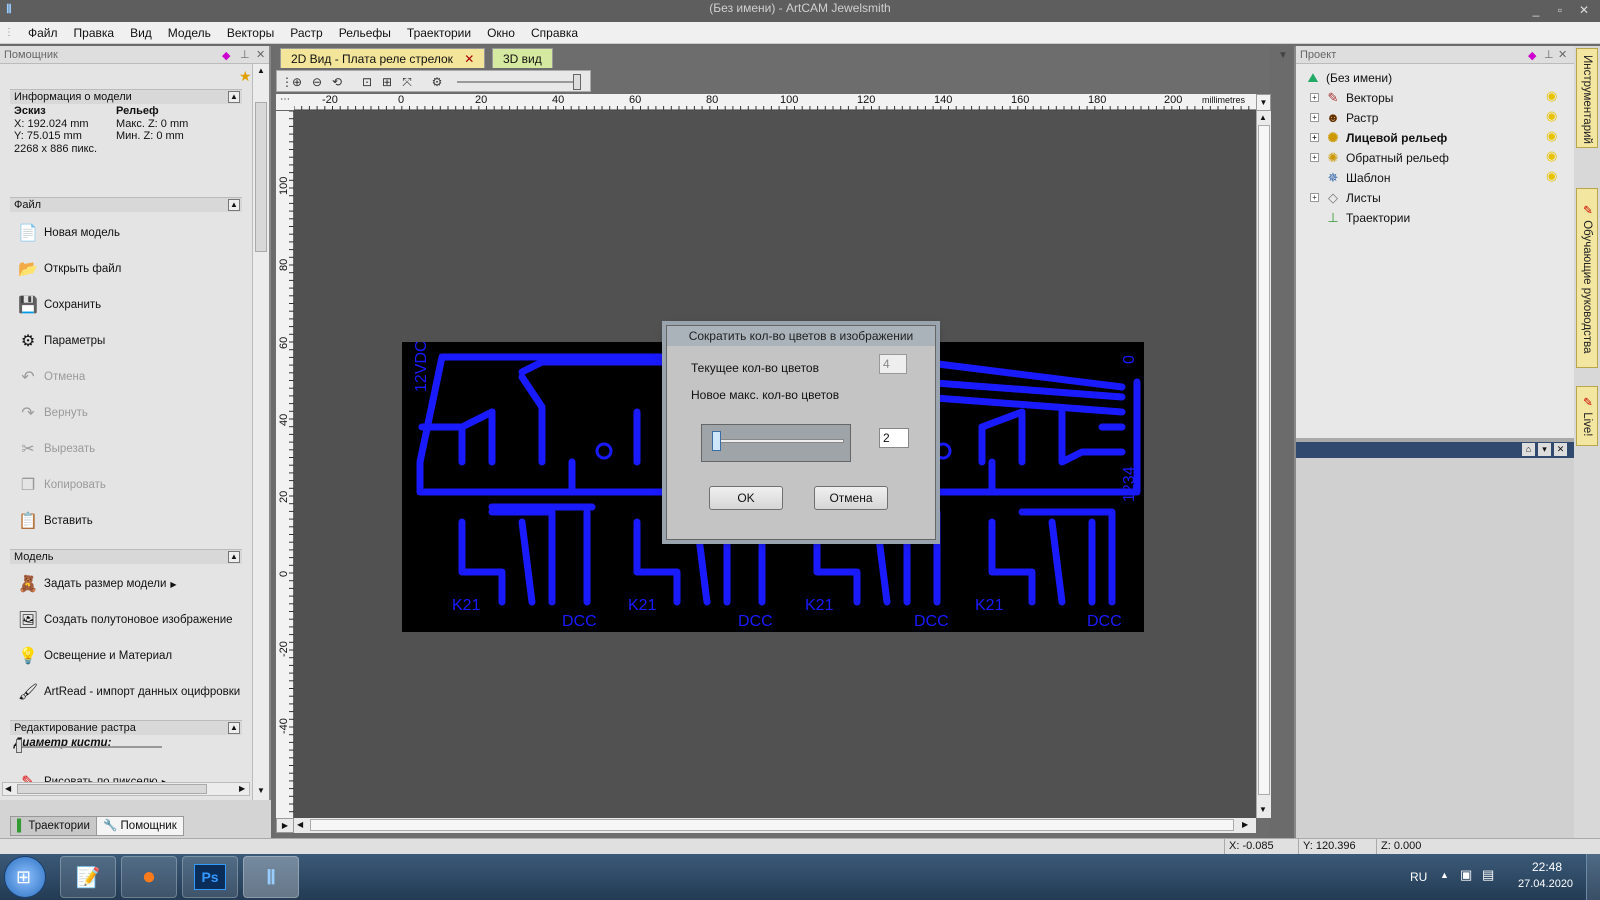  Describe the element at coordinates (261, 177) in the screenshot. I see `left-scroll-thumb` at that location.